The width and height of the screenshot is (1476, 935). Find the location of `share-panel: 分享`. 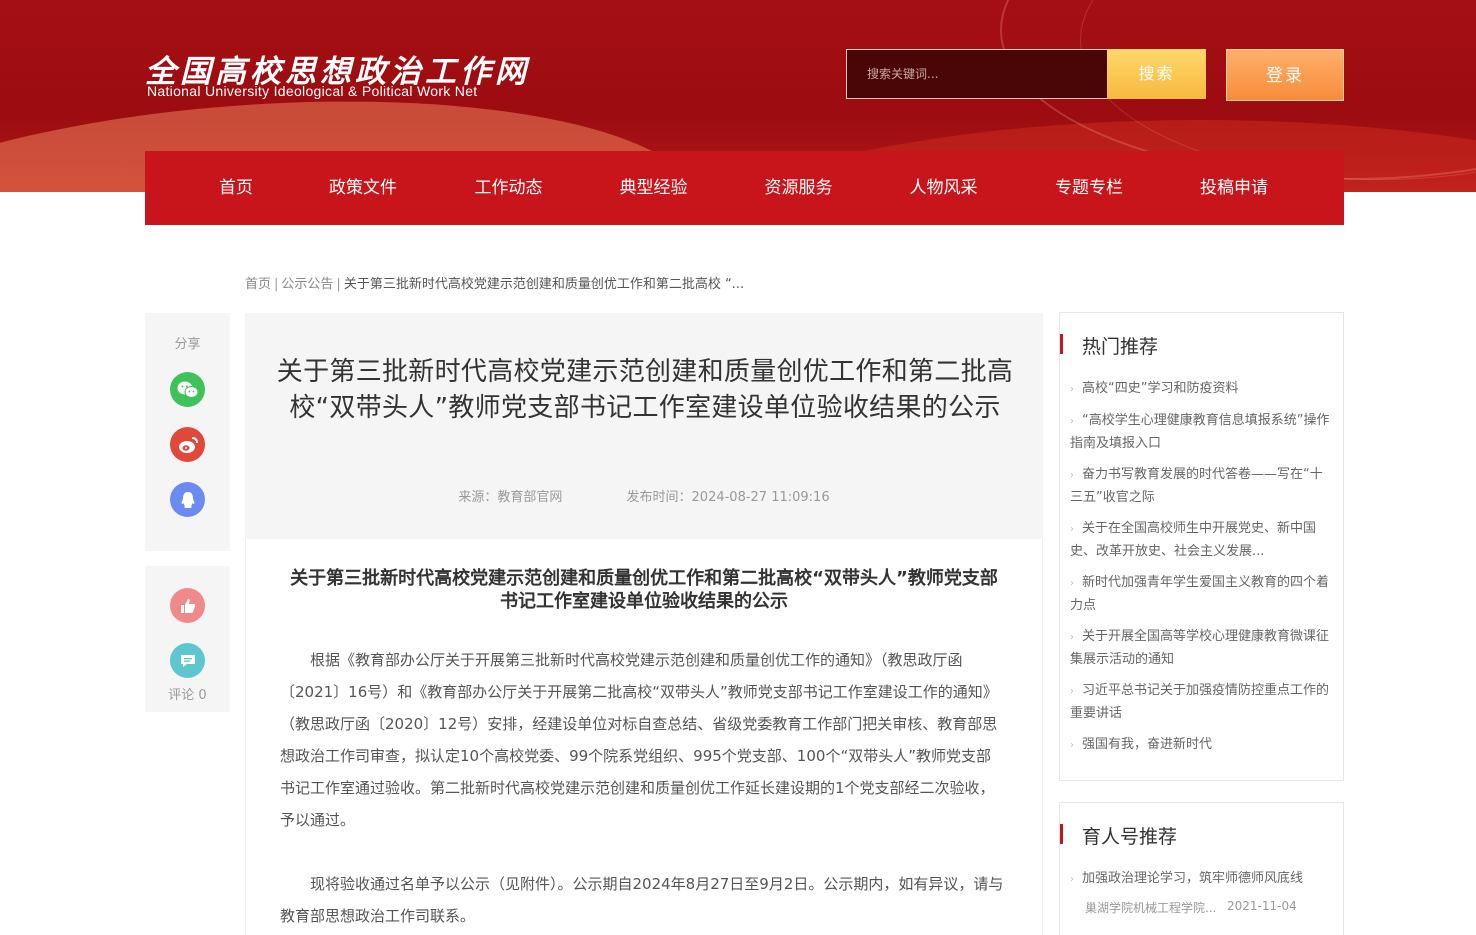

share-panel: 分享 is located at coordinates (187, 432).